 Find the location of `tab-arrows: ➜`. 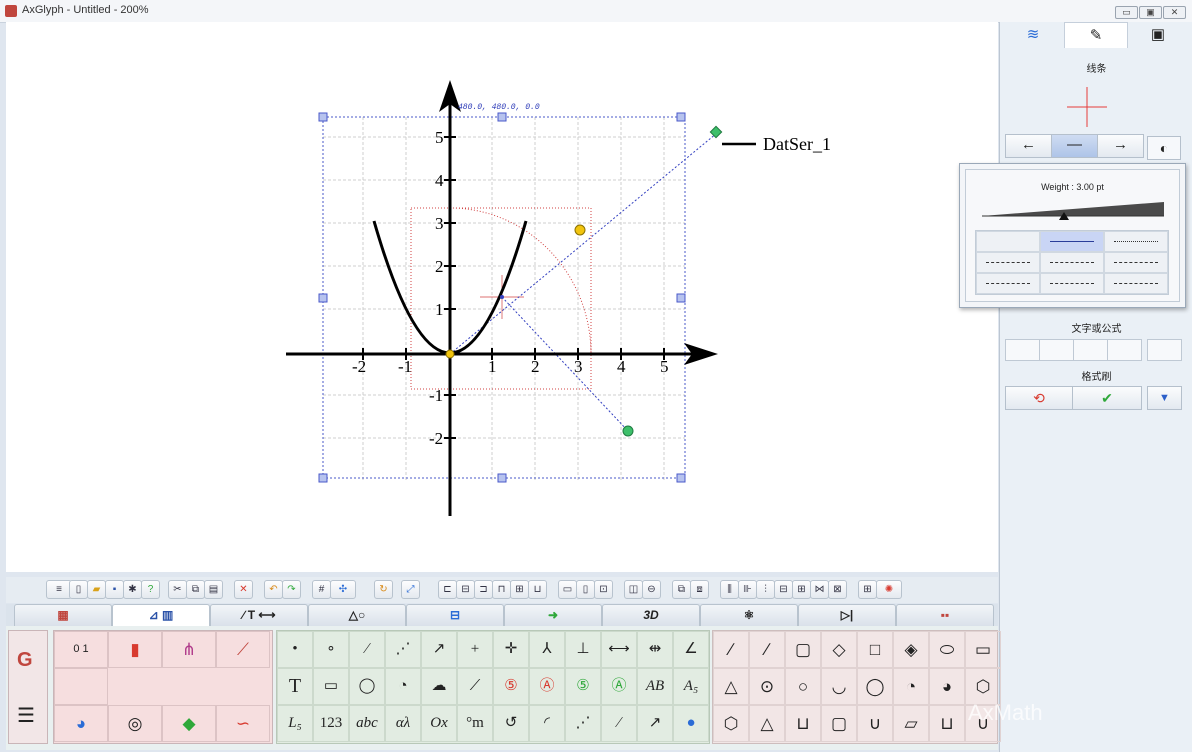

tab-arrows: ➜ is located at coordinates (553, 615).